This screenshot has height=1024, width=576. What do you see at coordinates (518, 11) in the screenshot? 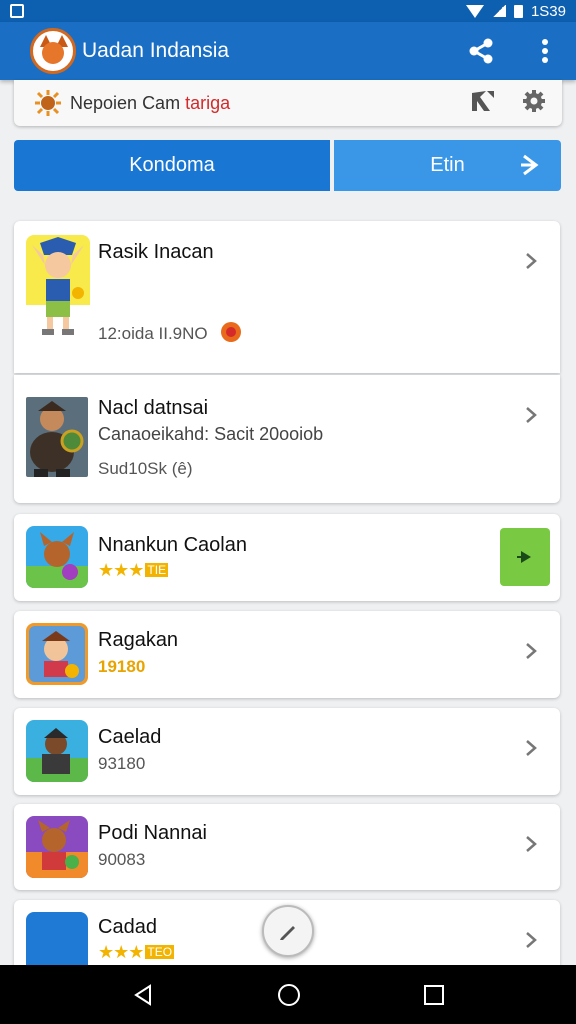
I see `battery-icon` at bounding box center [518, 11].